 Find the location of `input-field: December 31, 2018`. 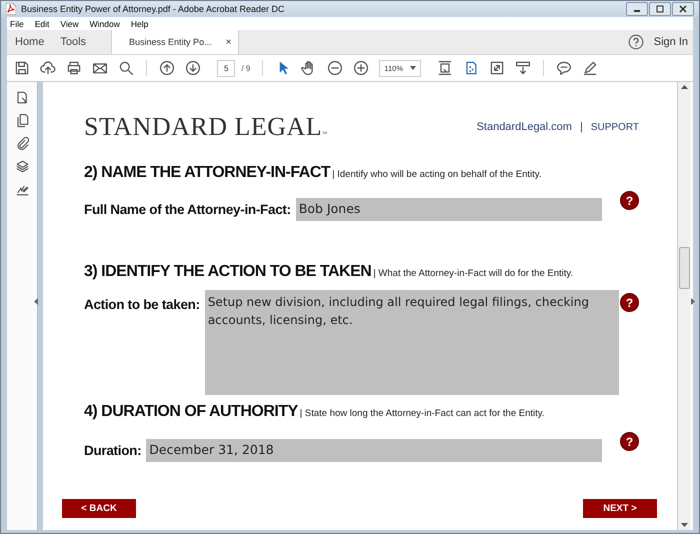

input-field: December 31, 2018 is located at coordinates (374, 450).